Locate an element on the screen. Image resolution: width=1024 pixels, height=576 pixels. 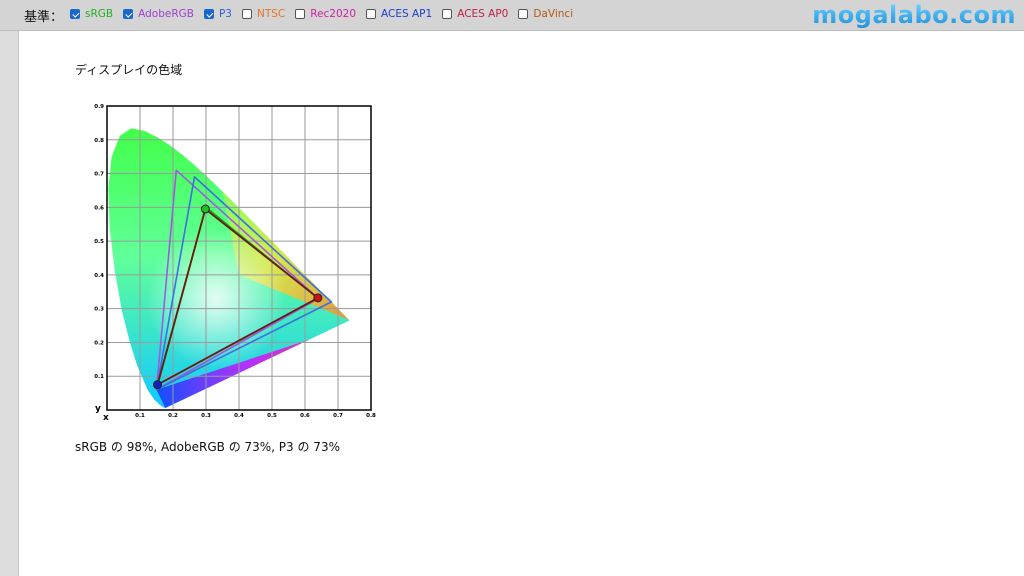
left-scroll-strip is located at coordinates (9, 303).